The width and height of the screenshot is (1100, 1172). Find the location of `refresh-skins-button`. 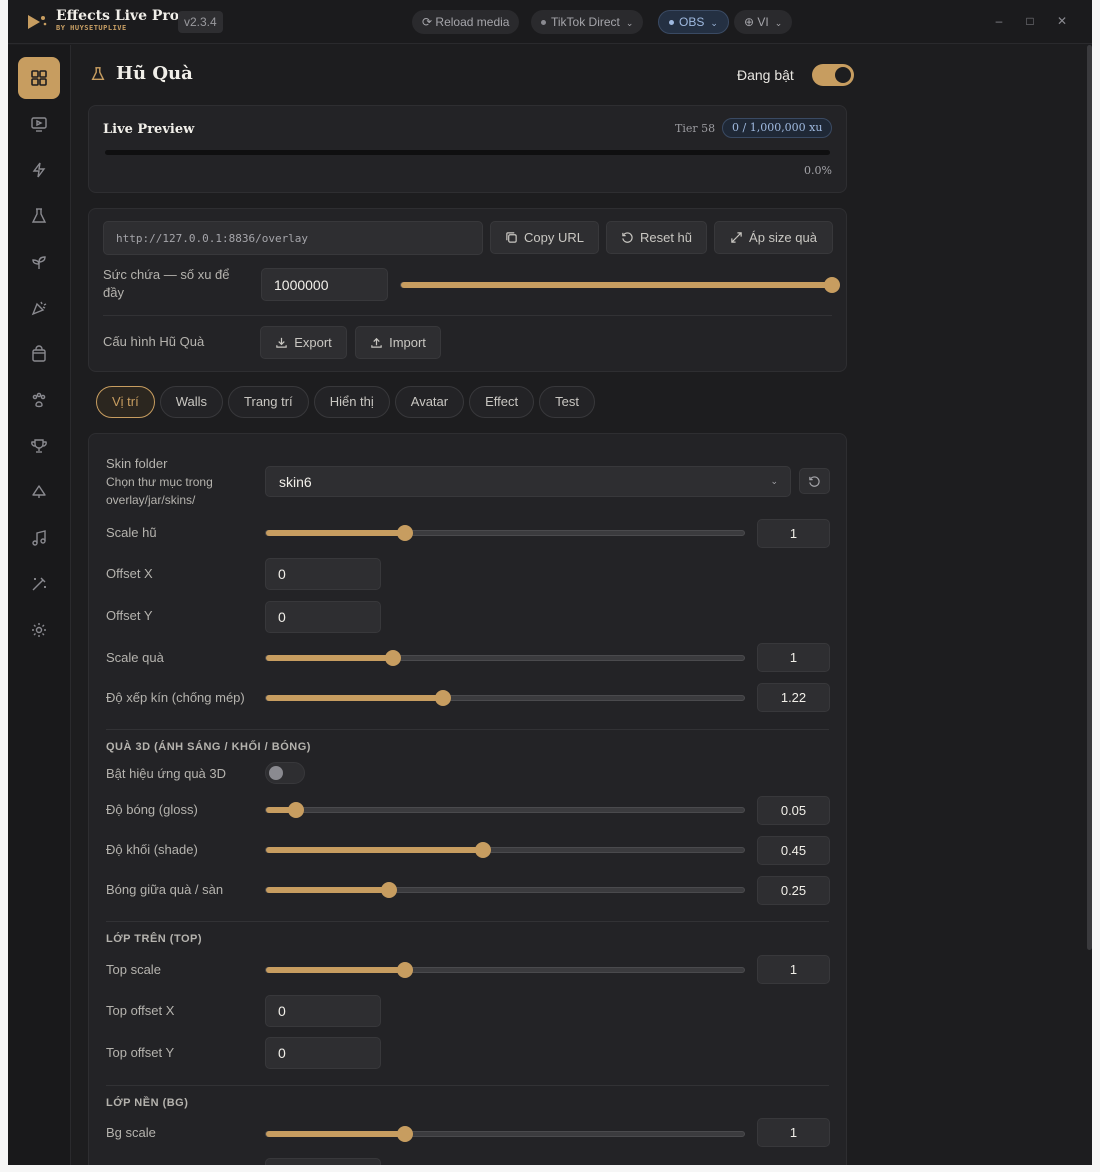

refresh-skins-button is located at coordinates (814, 481).